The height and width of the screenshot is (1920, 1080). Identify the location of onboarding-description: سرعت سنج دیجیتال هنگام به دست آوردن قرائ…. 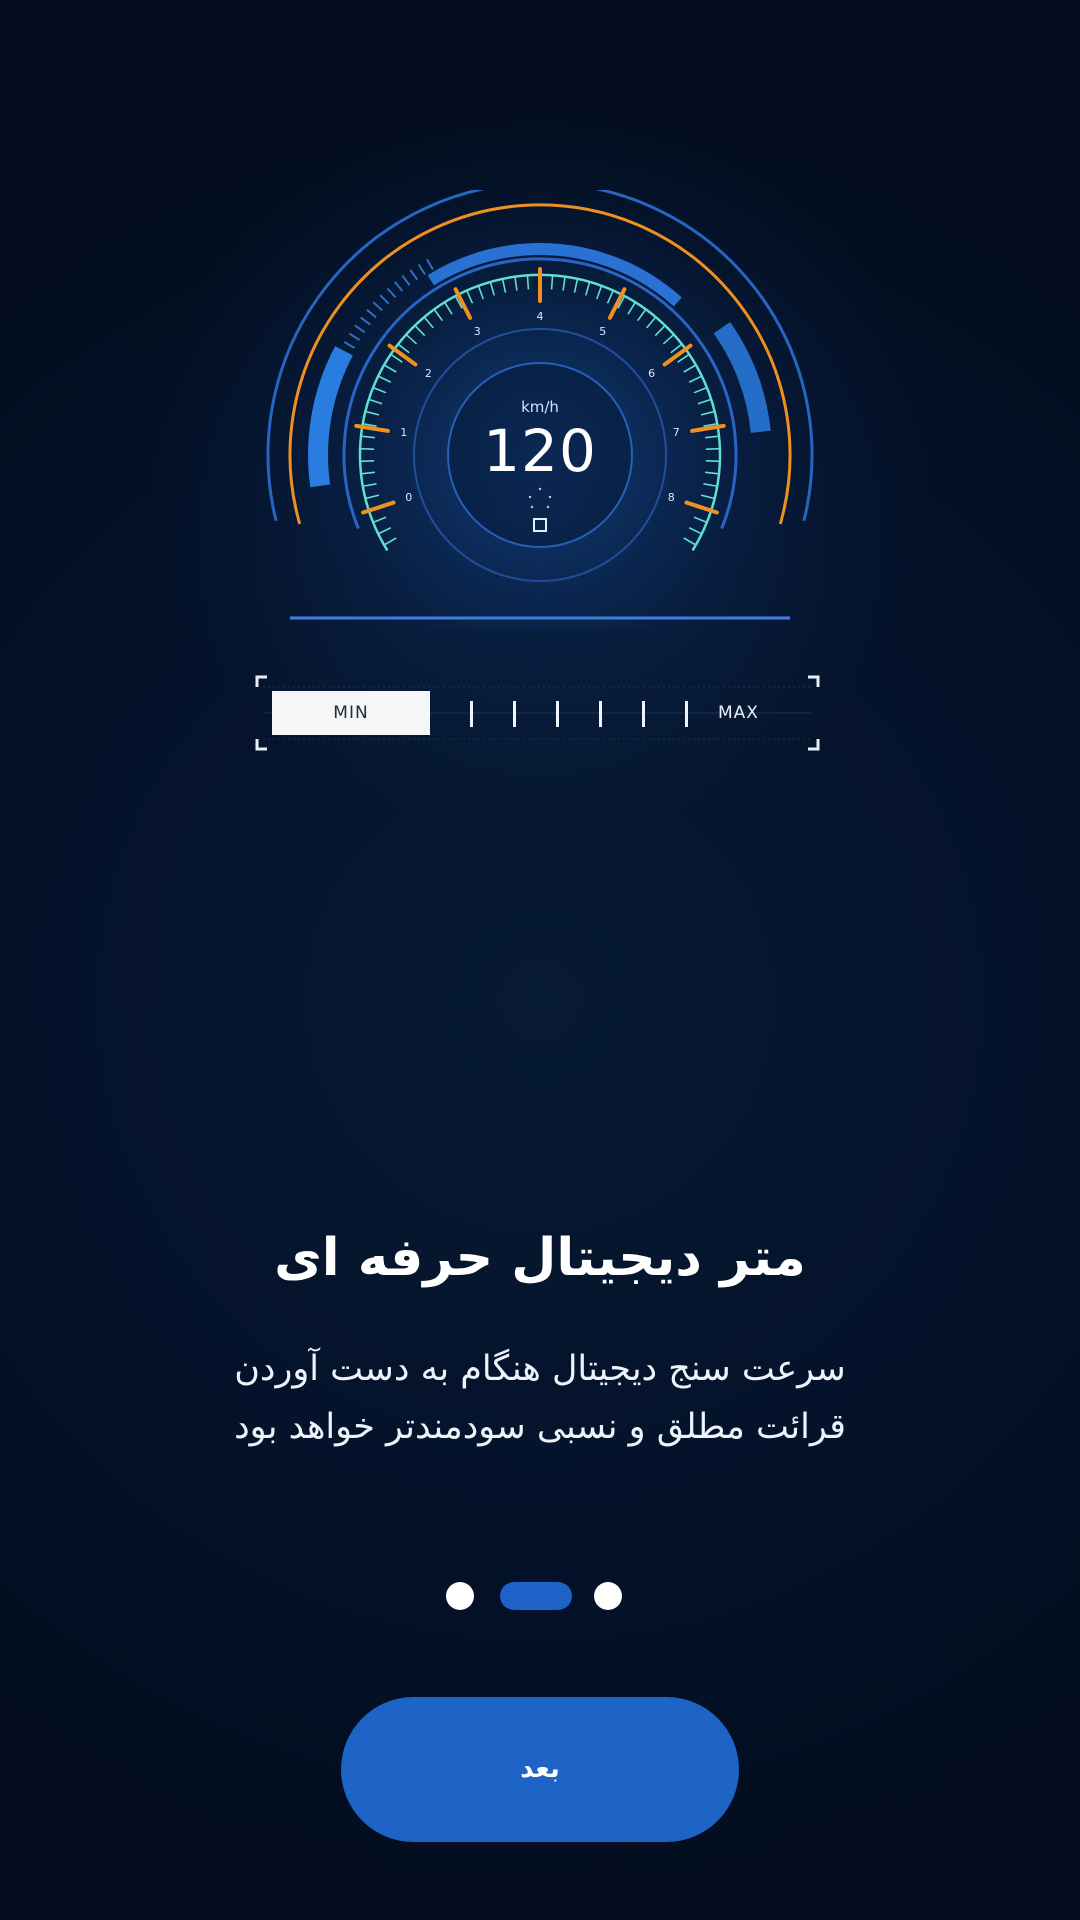
(540, 1398).